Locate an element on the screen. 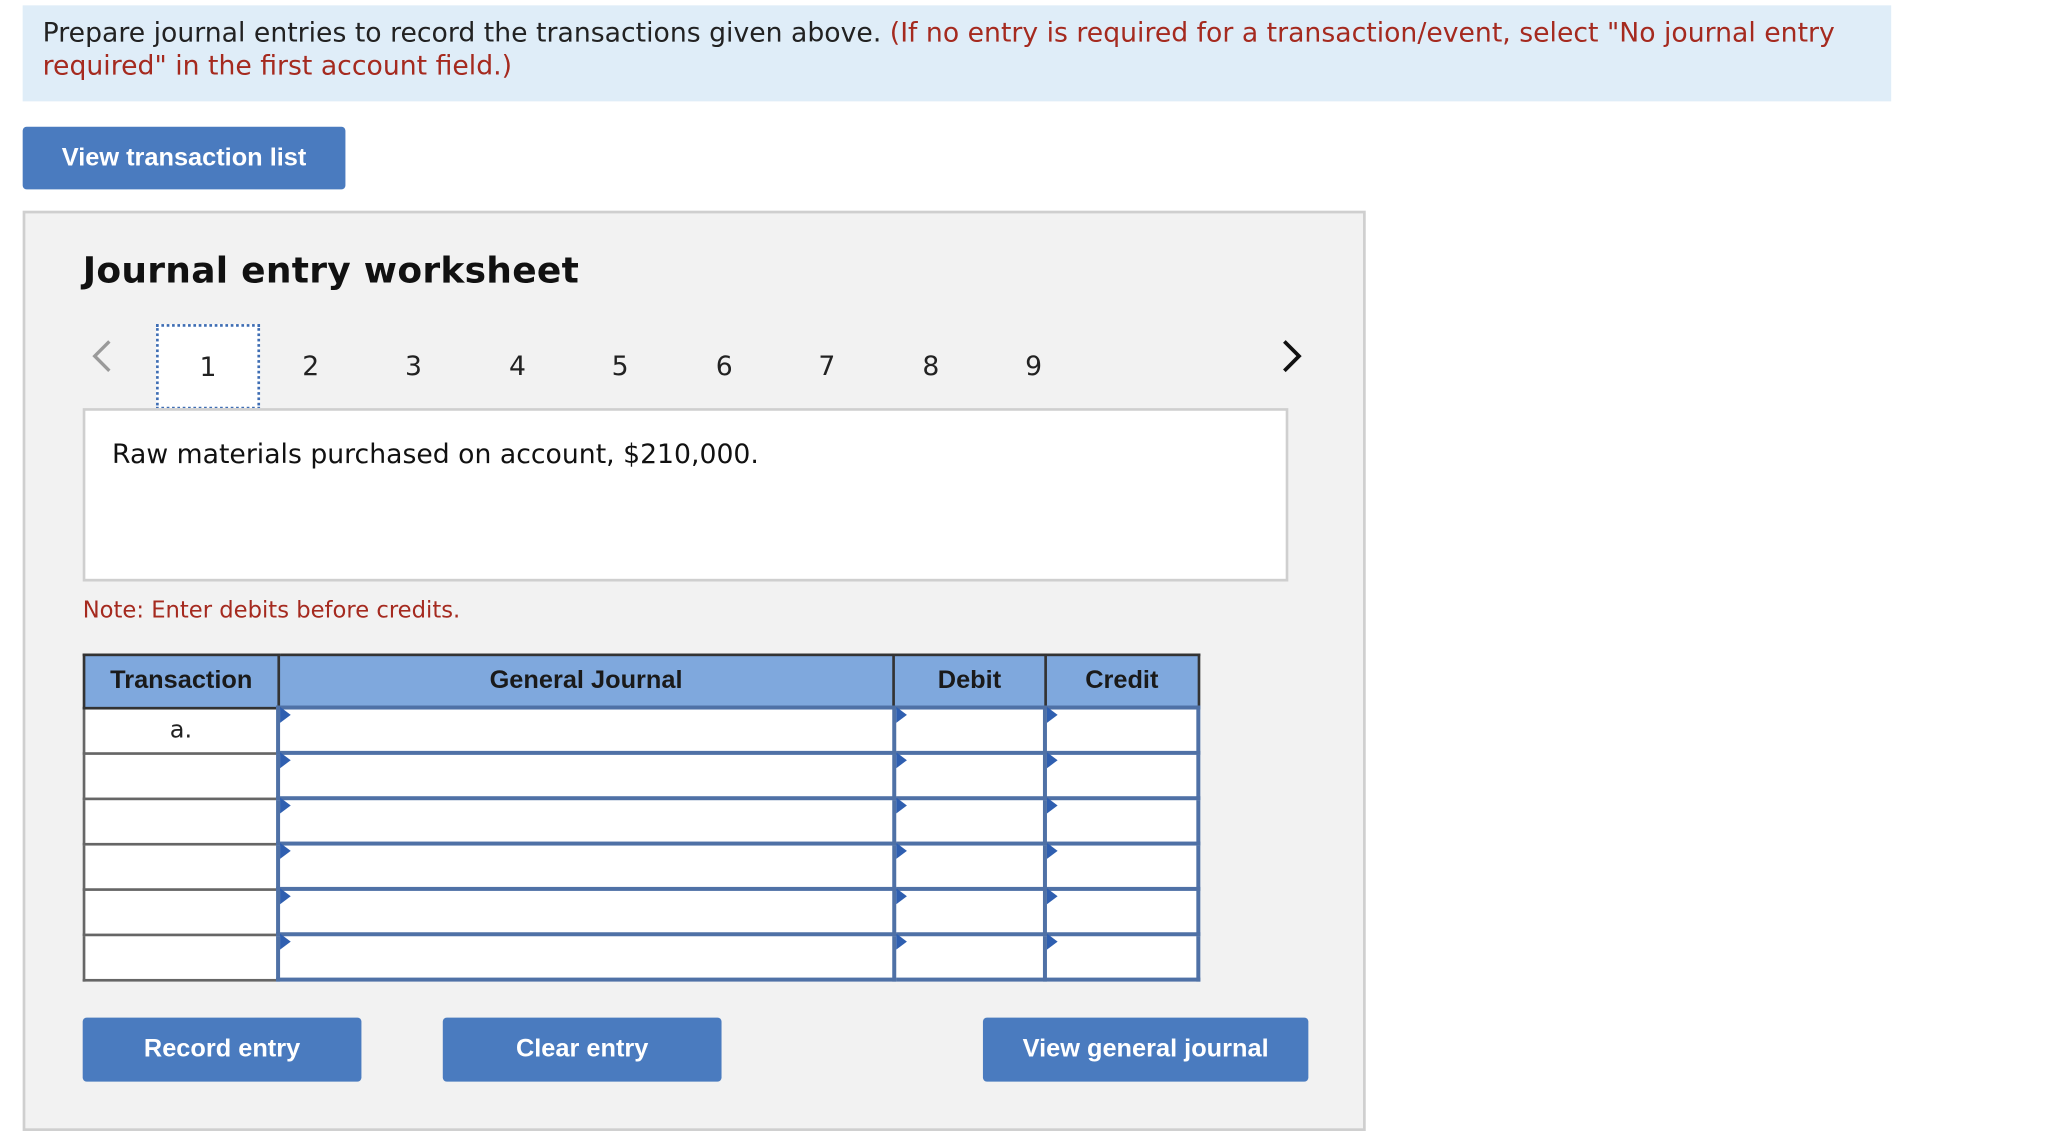 The height and width of the screenshot is (1131, 2066). view-transaction-list-button: View transaction list is located at coordinates (184, 158).